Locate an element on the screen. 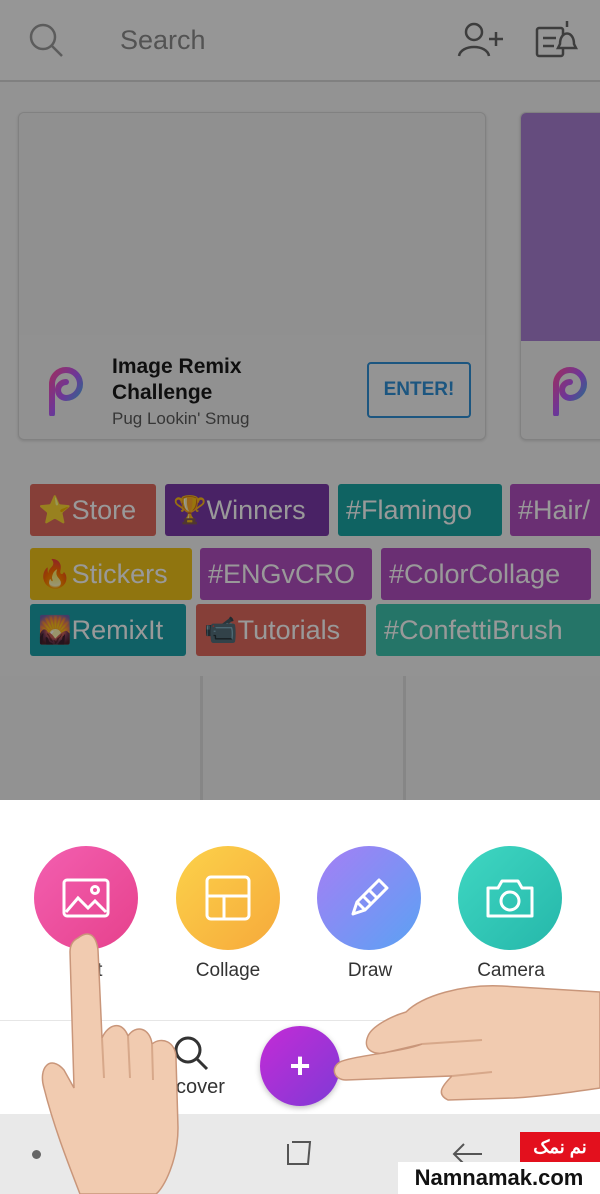 The width and height of the screenshot is (600, 1194). watermark-site: Namnamak.com is located at coordinates (499, 1178).